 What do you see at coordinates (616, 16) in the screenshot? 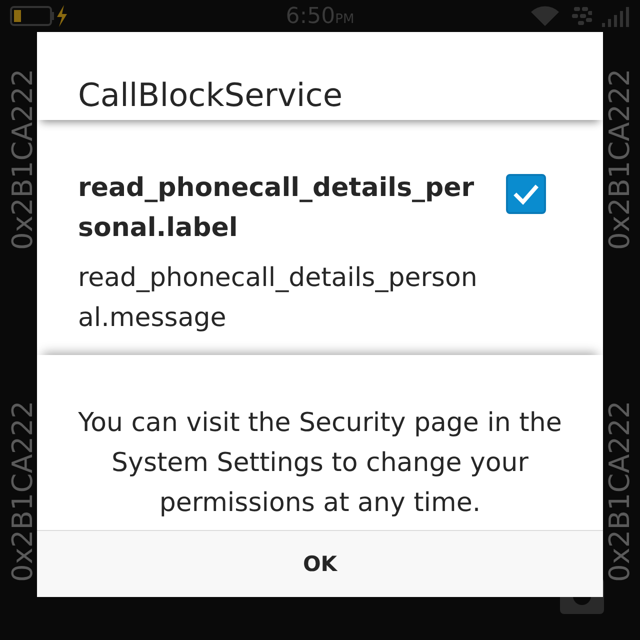
I see `signal-icon` at bounding box center [616, 16].